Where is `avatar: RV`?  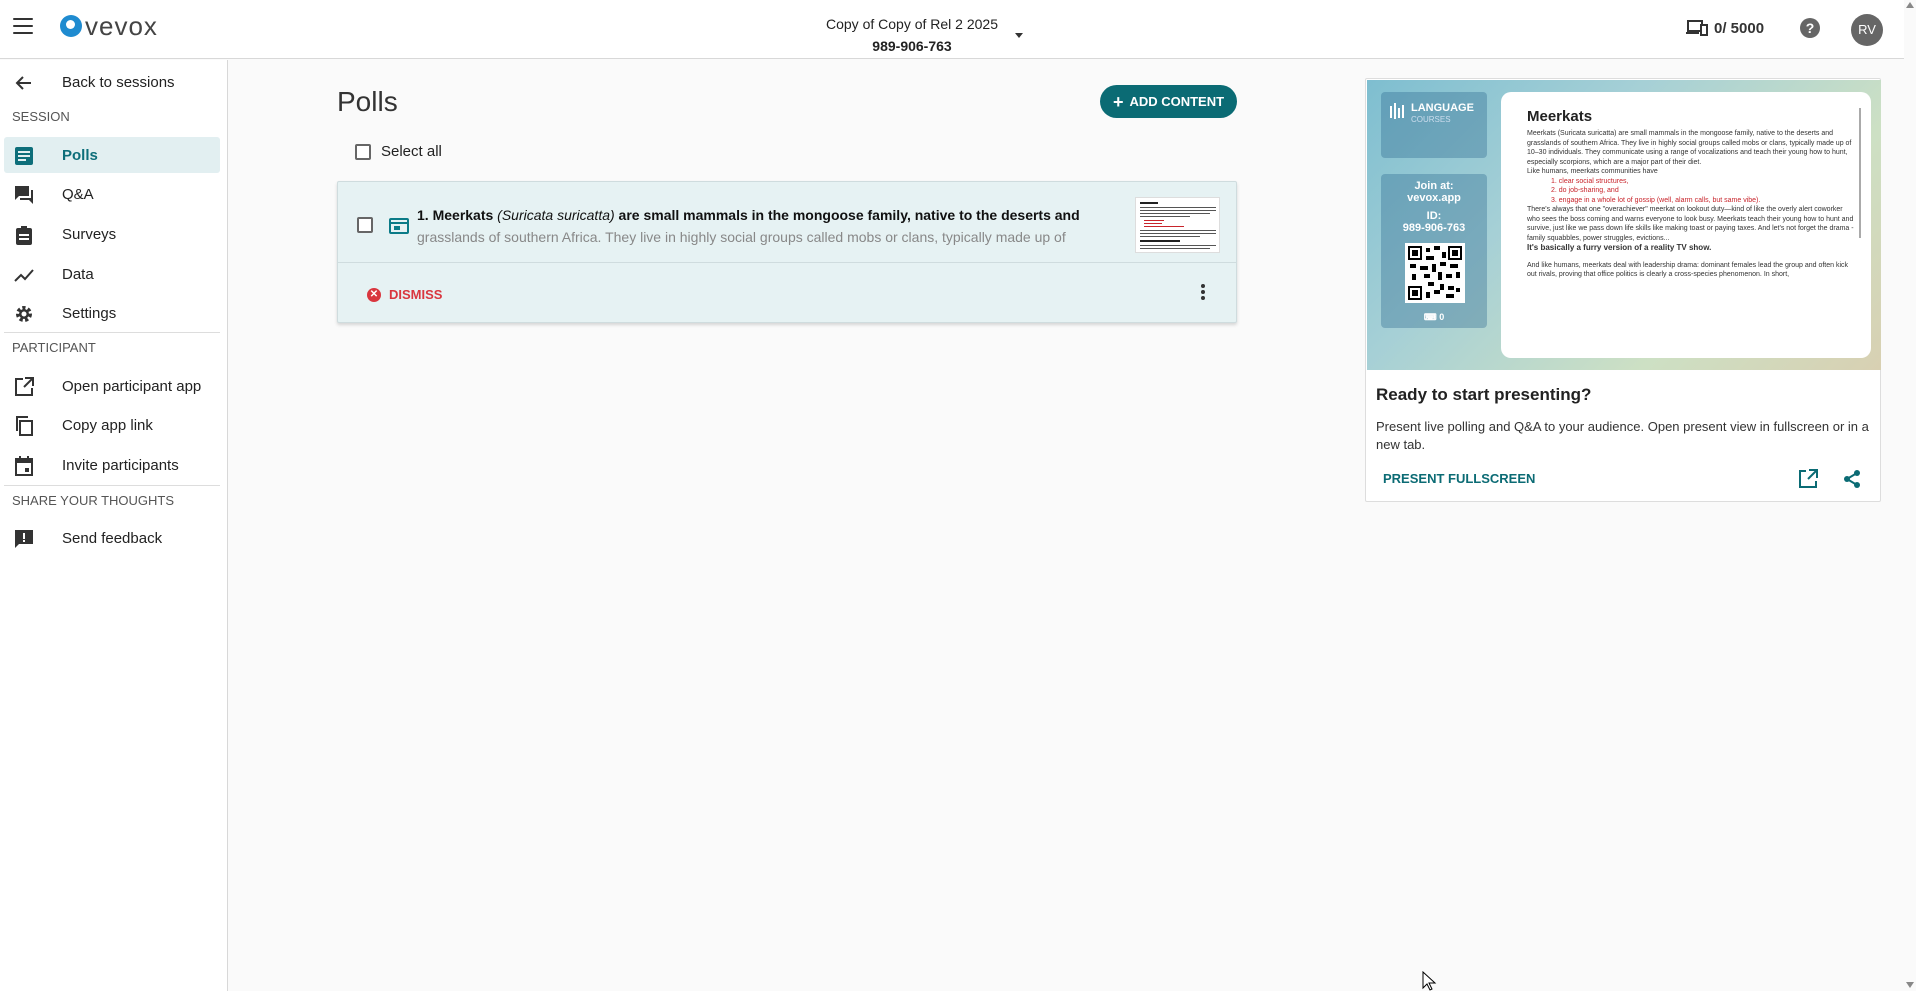 avatar: RV is located at coordinates (1867, 30).